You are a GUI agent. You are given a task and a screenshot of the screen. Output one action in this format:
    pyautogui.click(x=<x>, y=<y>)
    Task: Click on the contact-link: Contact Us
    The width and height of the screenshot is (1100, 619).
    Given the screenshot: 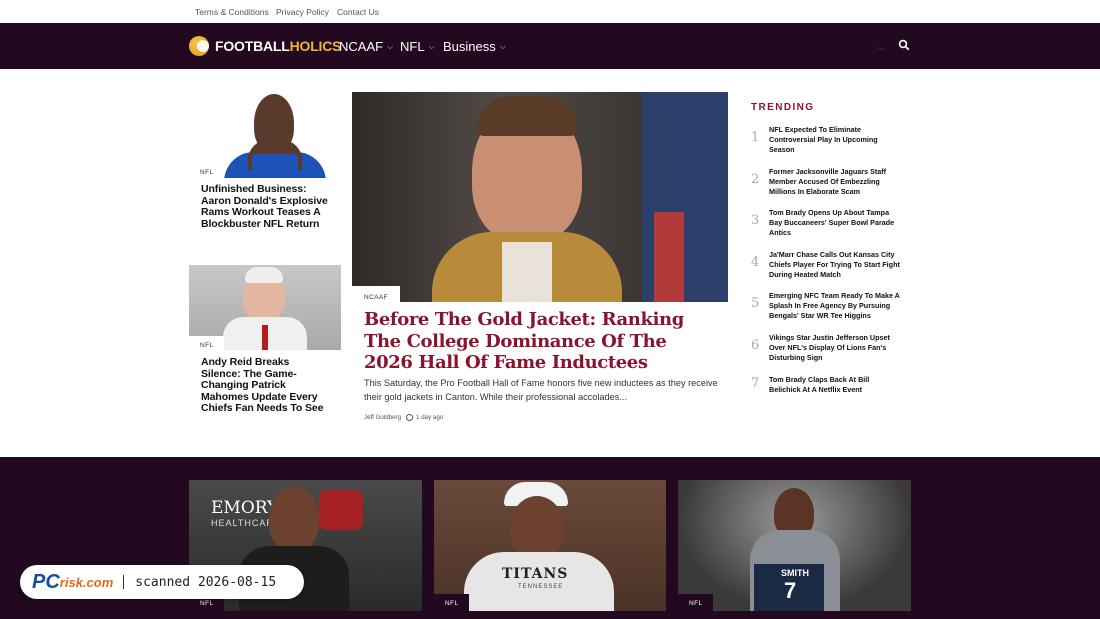 What is the action you would take?
    pyautogui.click(x=358, y=12)
    